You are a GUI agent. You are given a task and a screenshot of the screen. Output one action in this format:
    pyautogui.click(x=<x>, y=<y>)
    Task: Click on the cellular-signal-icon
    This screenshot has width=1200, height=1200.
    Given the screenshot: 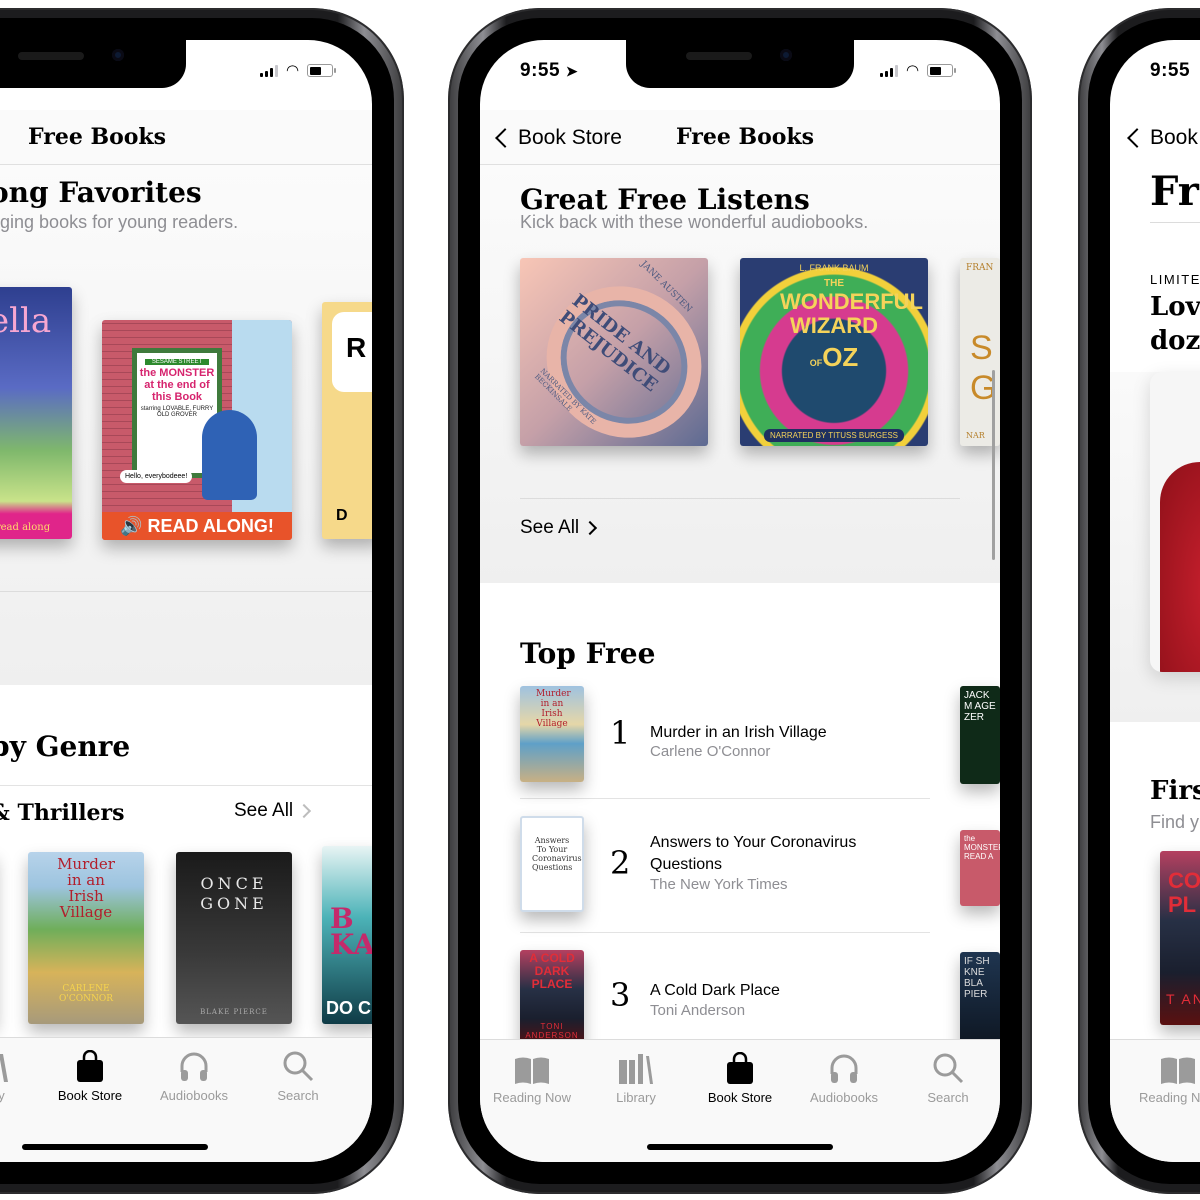 What is the action you would take?
    pyautogui.click(x=889, y=70)
    